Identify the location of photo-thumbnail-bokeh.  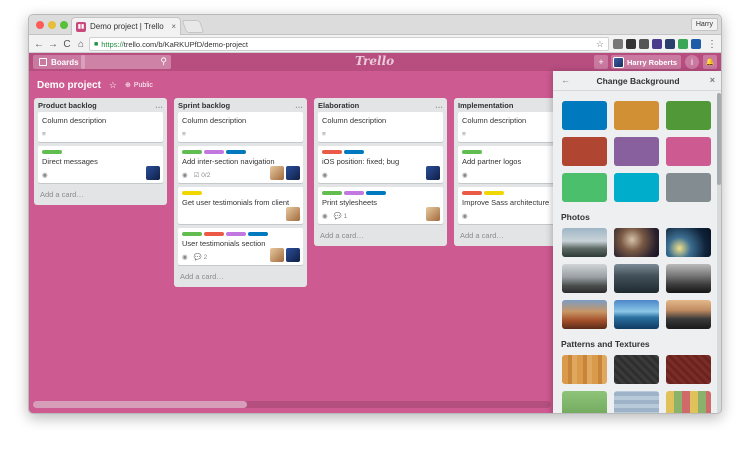
(688, 242).